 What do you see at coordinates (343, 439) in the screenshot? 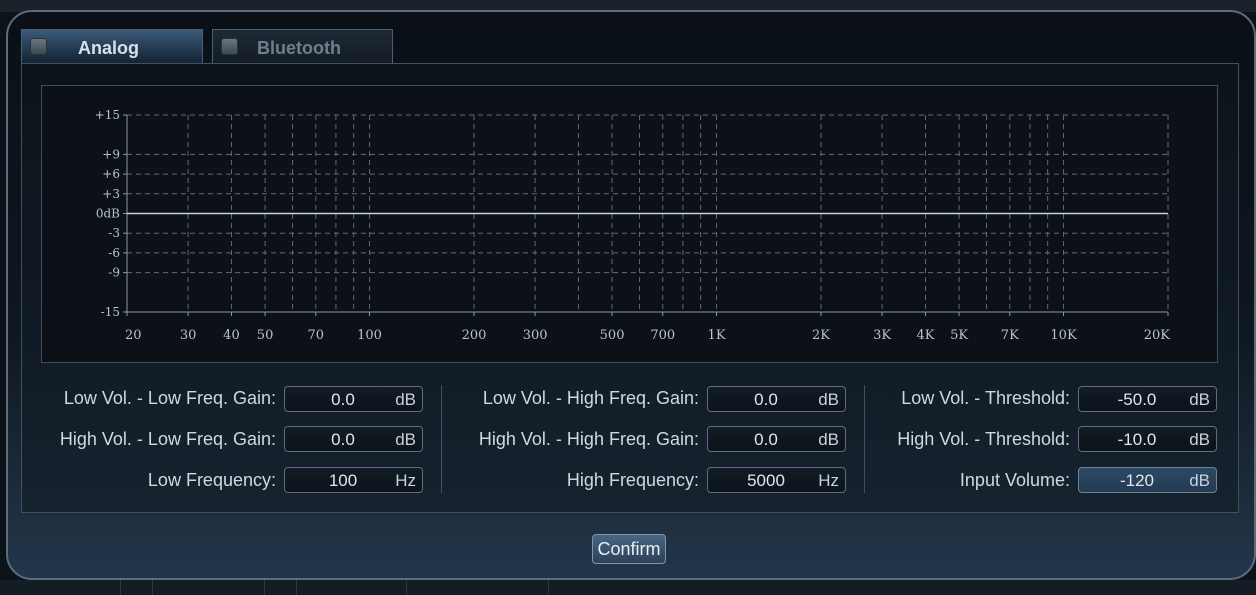
I see `hv-low-gain-value: 0.0` at bounding box center [343, 439].